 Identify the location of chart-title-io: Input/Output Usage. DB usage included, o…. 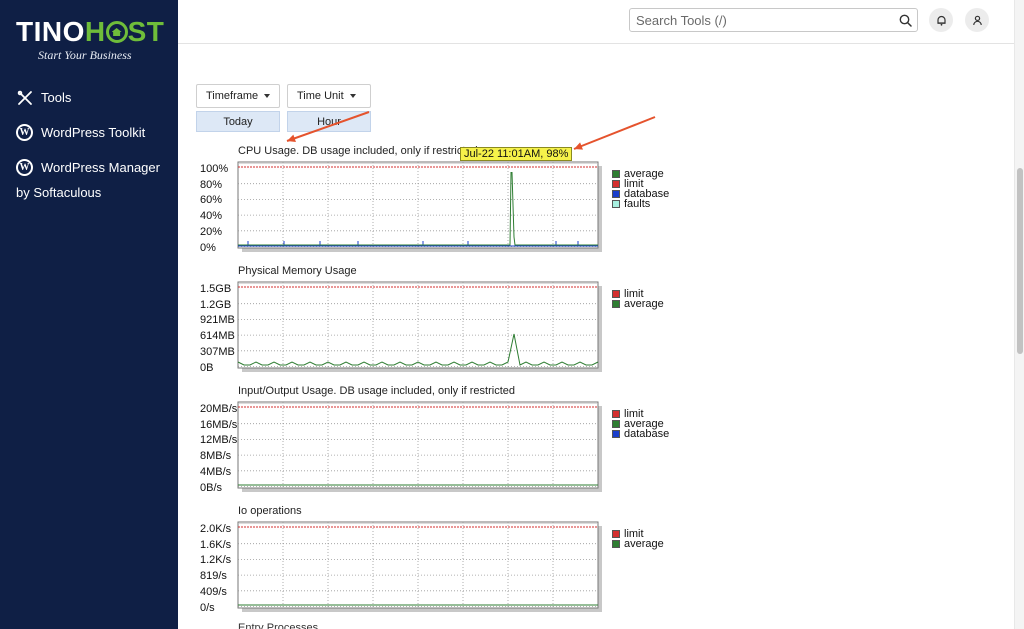
(376, 391).